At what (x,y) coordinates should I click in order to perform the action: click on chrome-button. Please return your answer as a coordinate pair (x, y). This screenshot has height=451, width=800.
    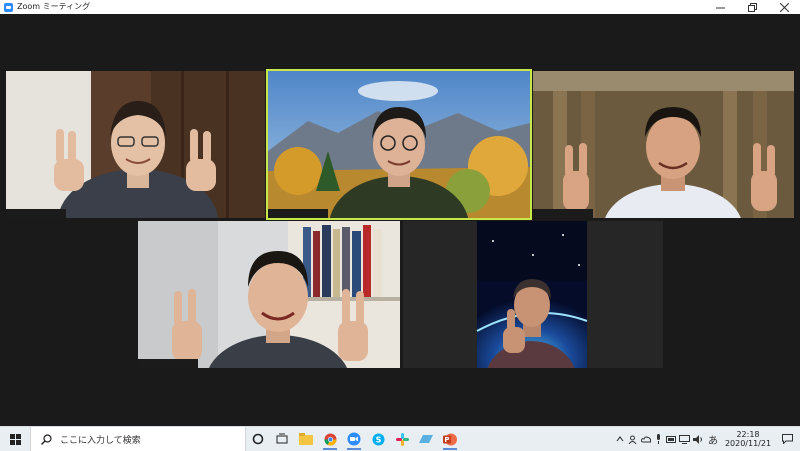
    Looking at the image, I should click on (330, 439).